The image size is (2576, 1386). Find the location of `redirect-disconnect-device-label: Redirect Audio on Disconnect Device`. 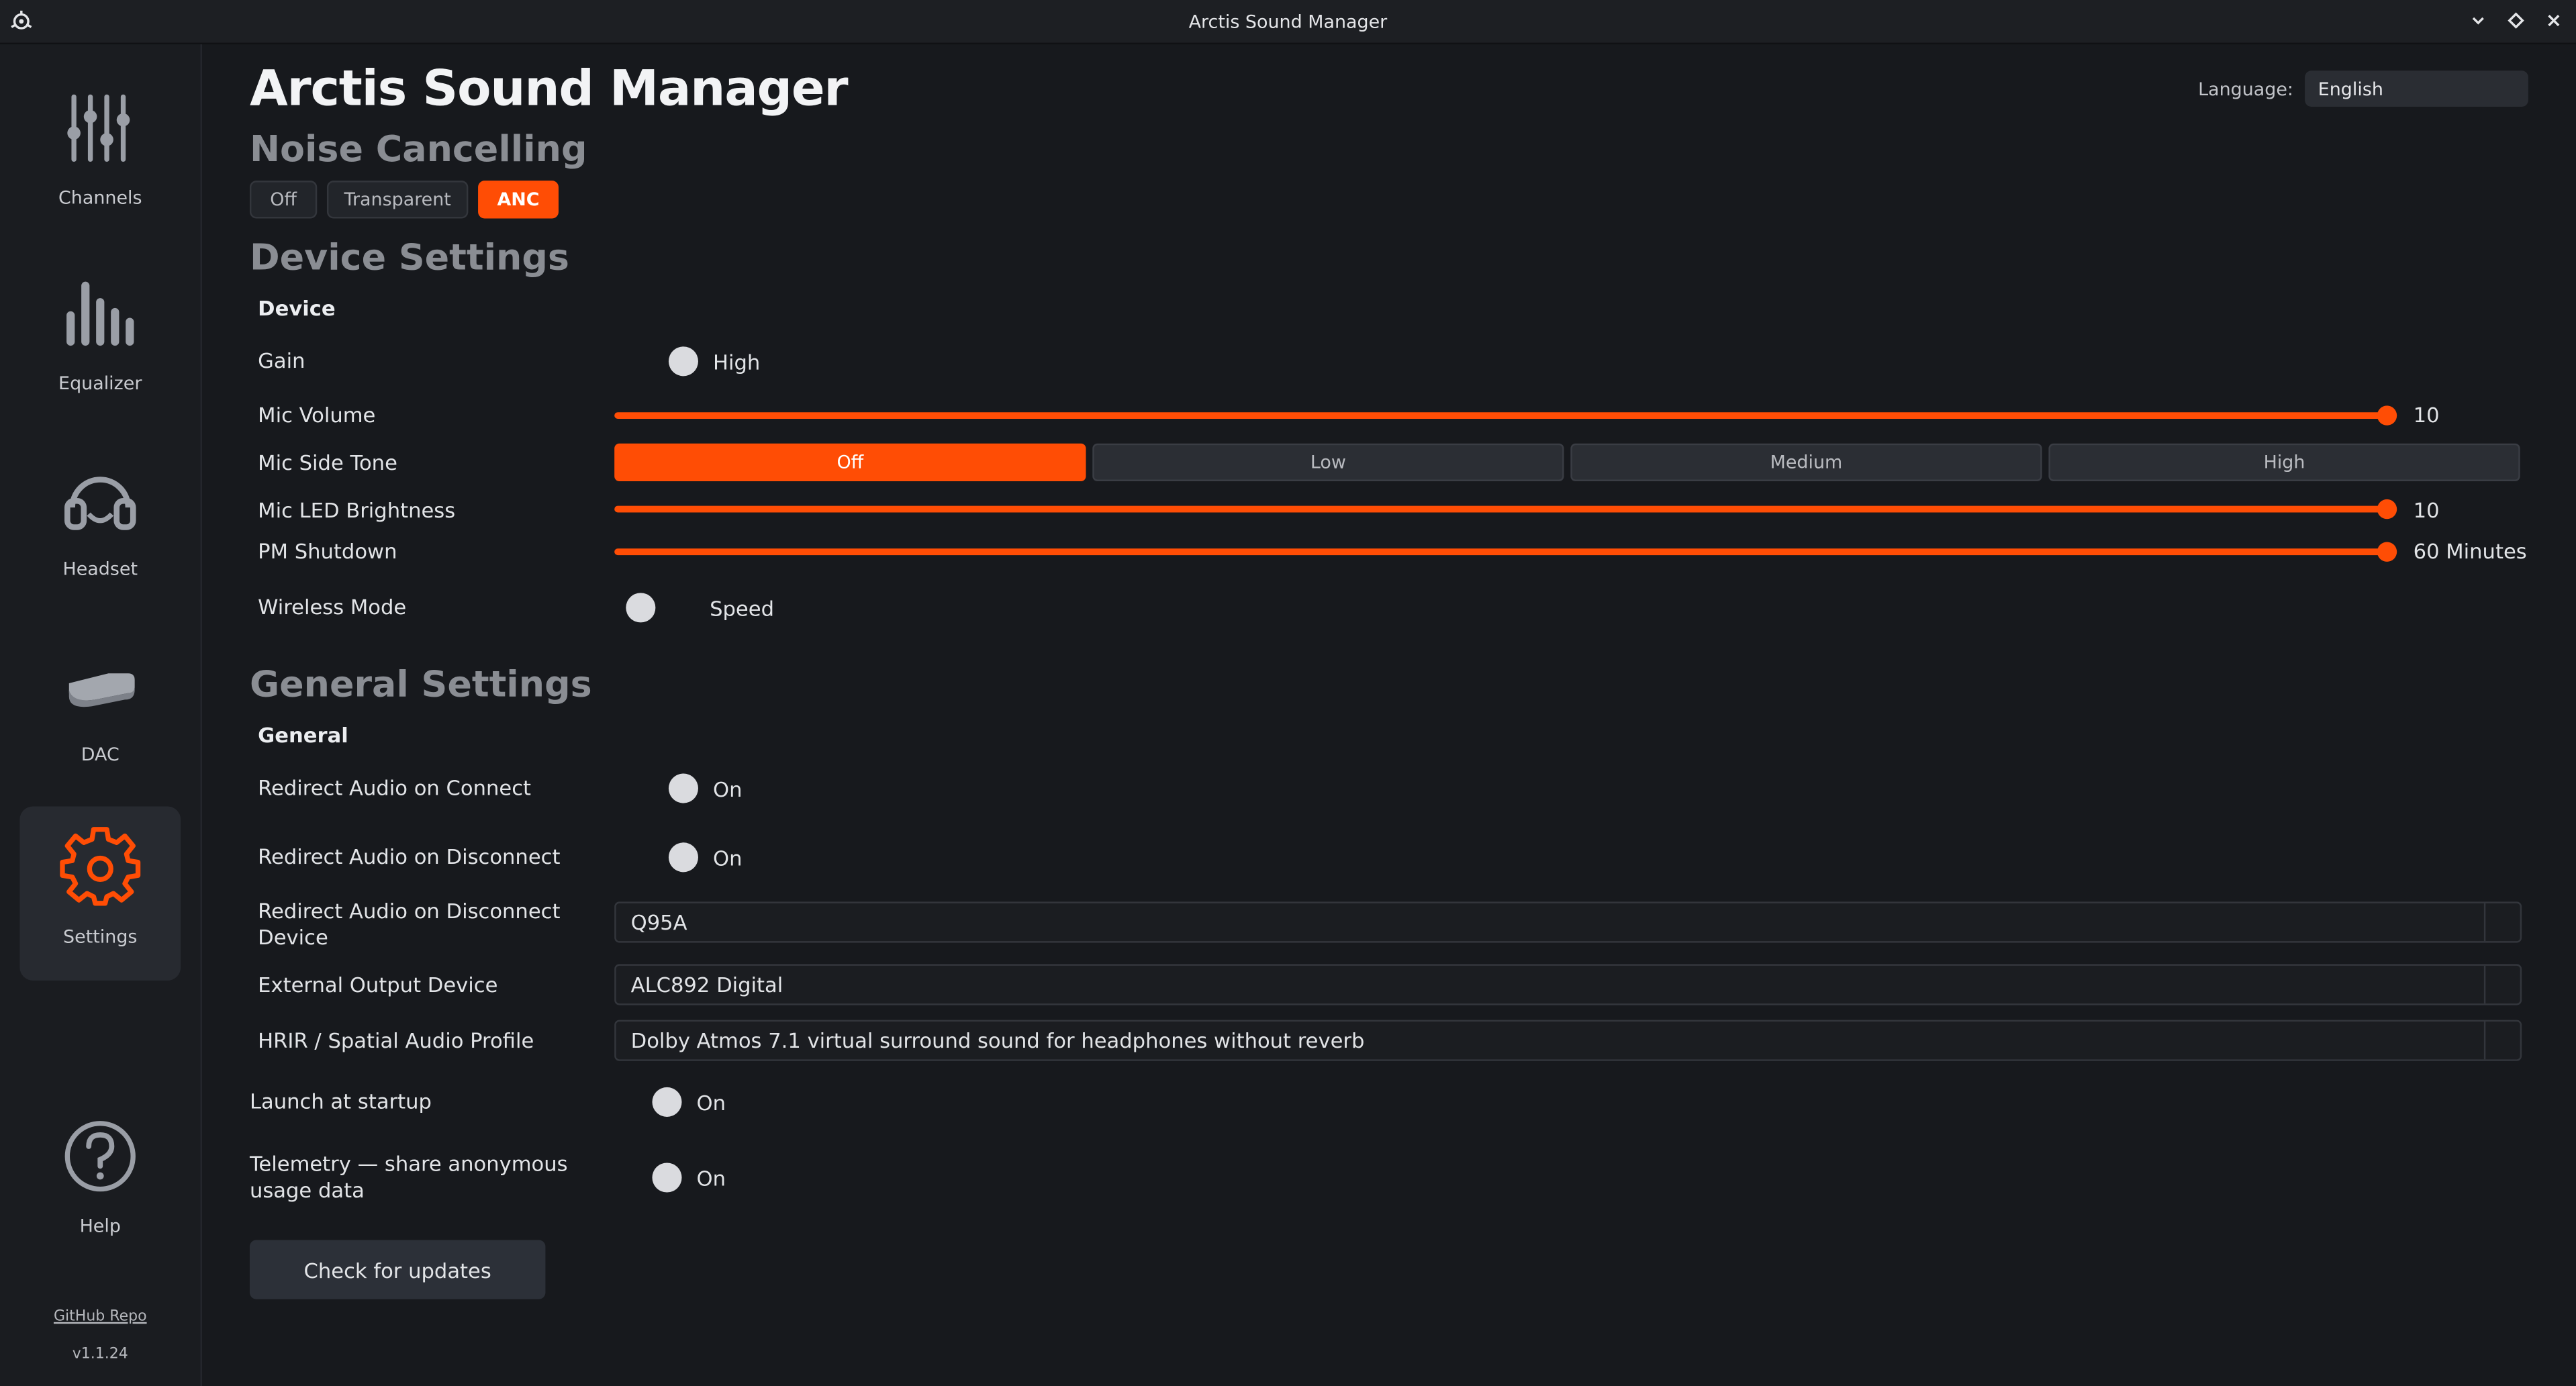

redirect-disconnect-device-label: Redirect Audio on Disconnect Device is located at coordinates (409, 925).